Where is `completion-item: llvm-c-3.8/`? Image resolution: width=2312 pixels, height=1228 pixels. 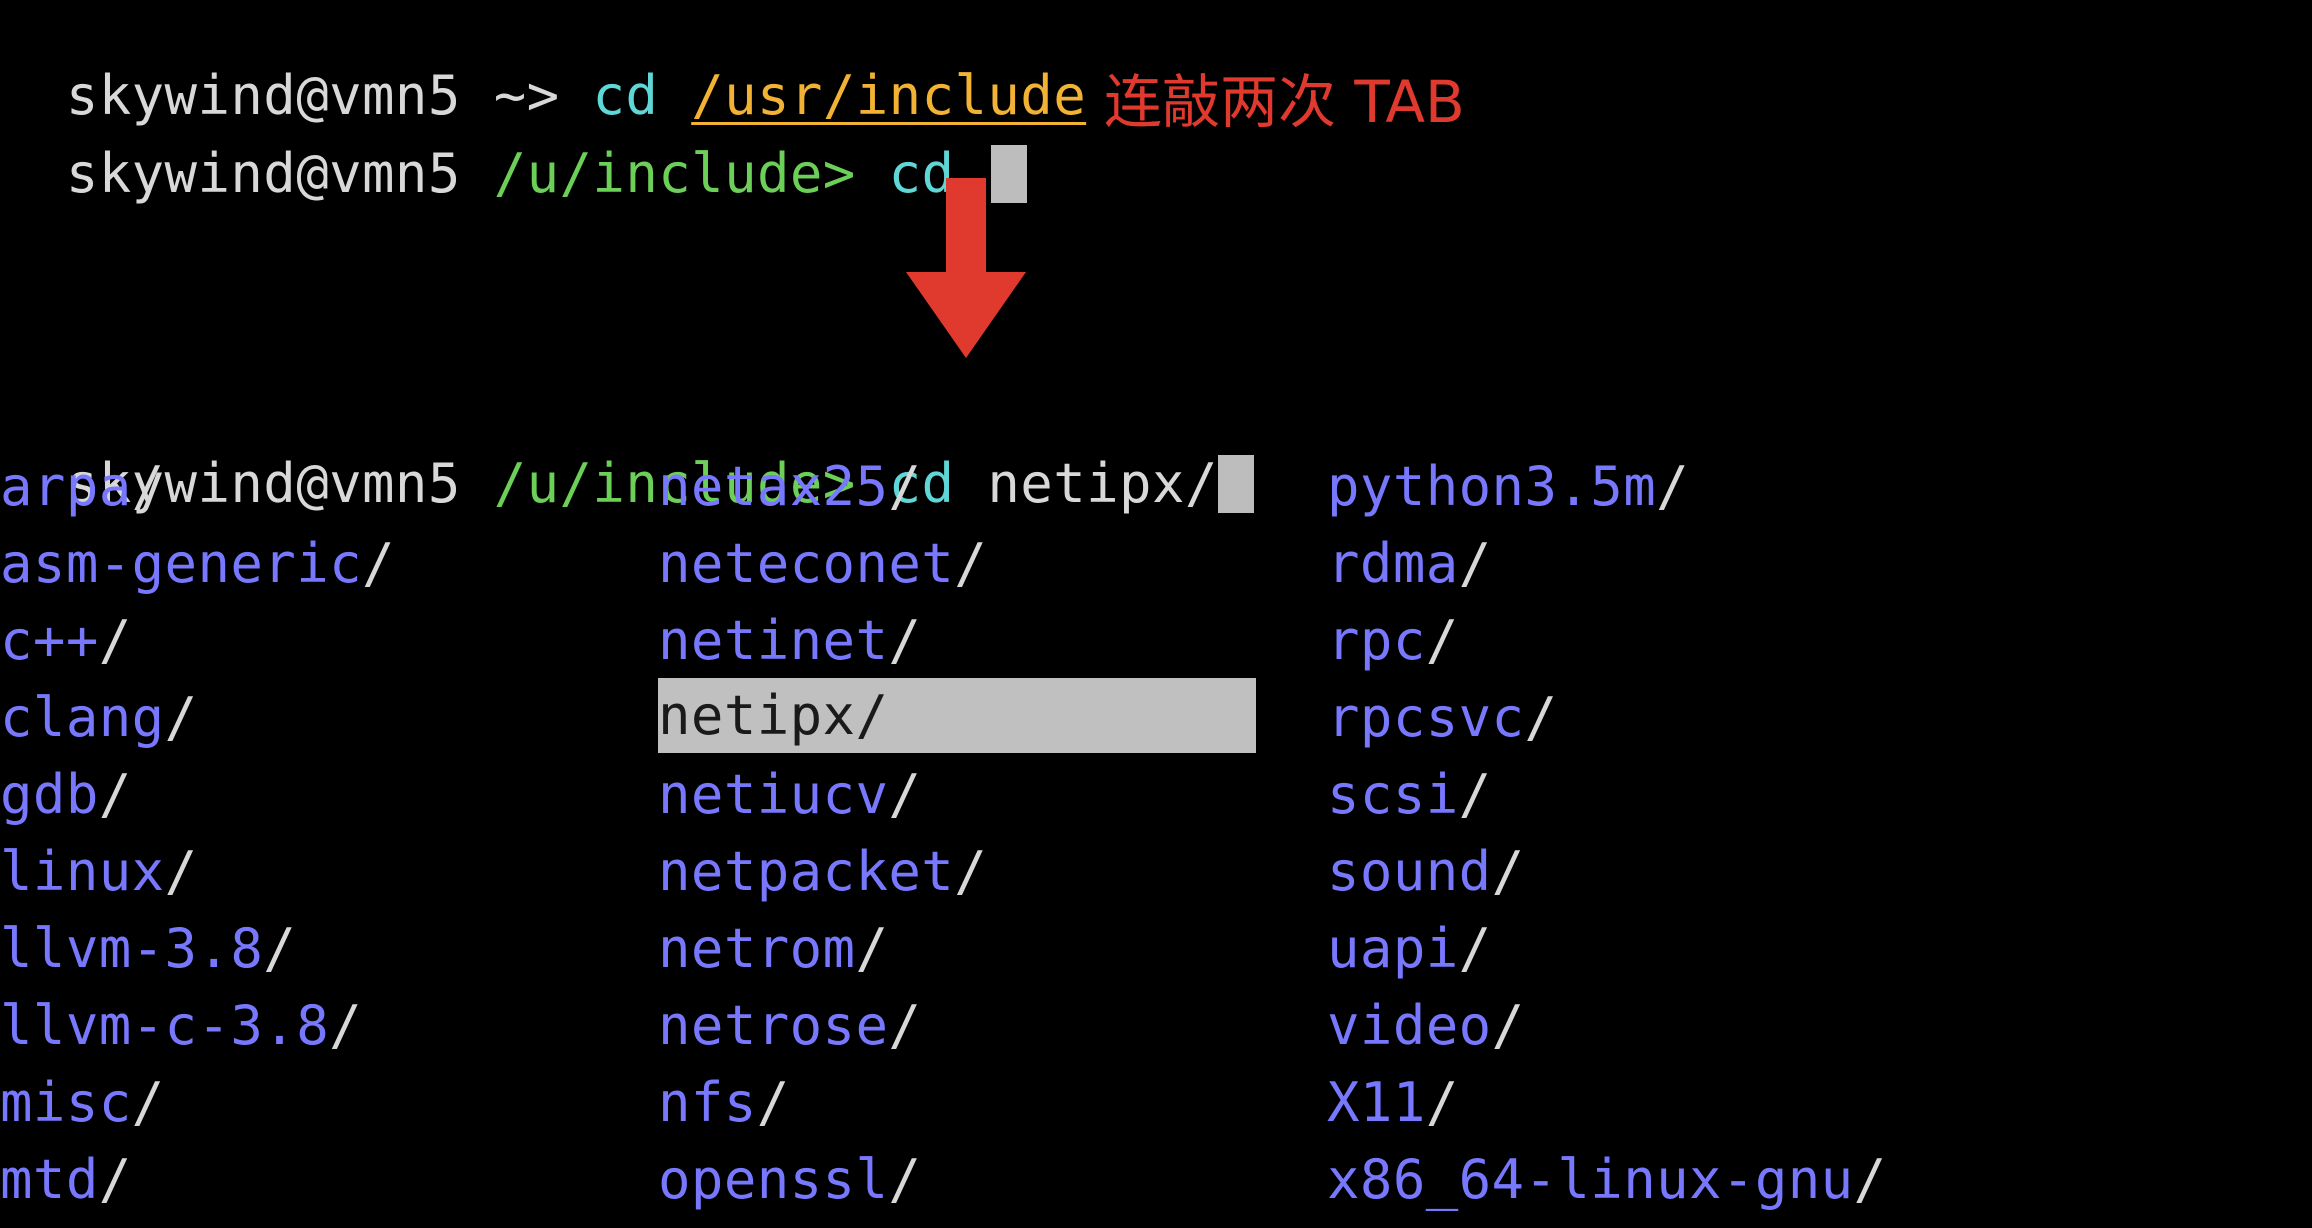 completion-item: llvm-c-3.8/ is located at coordinates (181, 1025).